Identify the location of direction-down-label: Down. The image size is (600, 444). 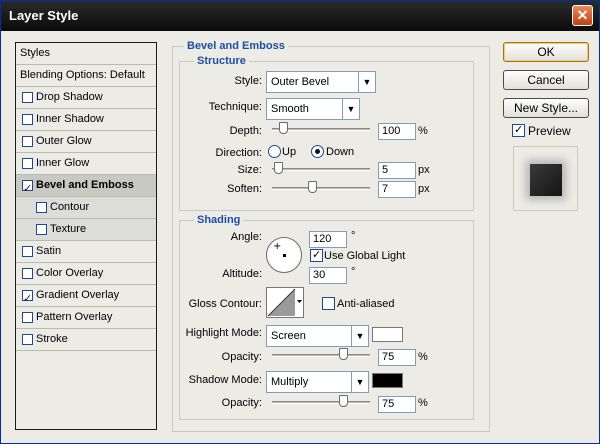
(340, 152).